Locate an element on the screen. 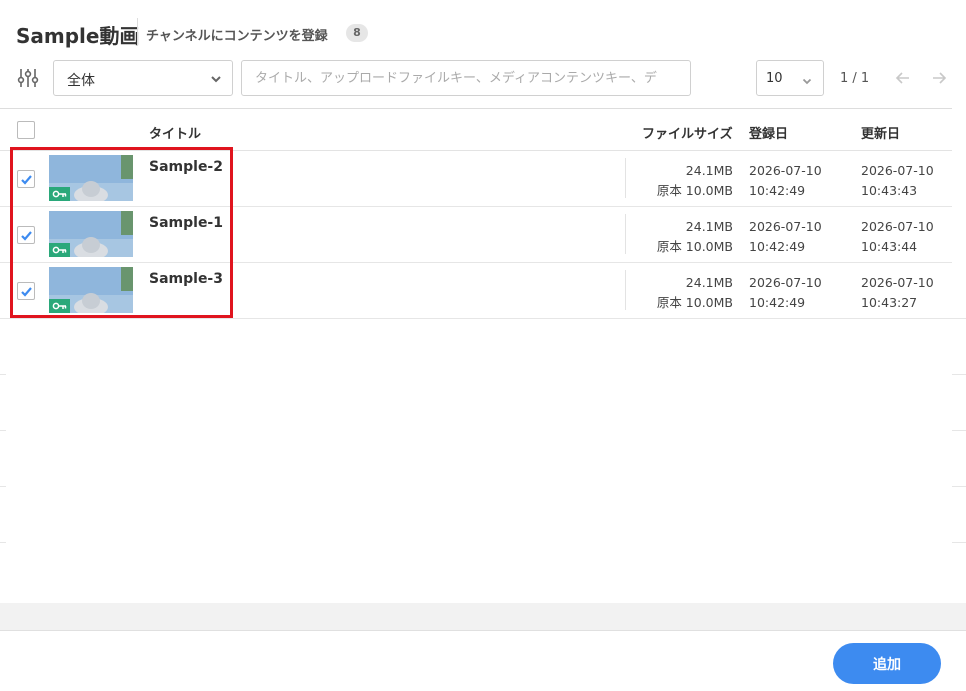  toolbar: 全体 10 1 / 1 is located at coordinates (483, 80).